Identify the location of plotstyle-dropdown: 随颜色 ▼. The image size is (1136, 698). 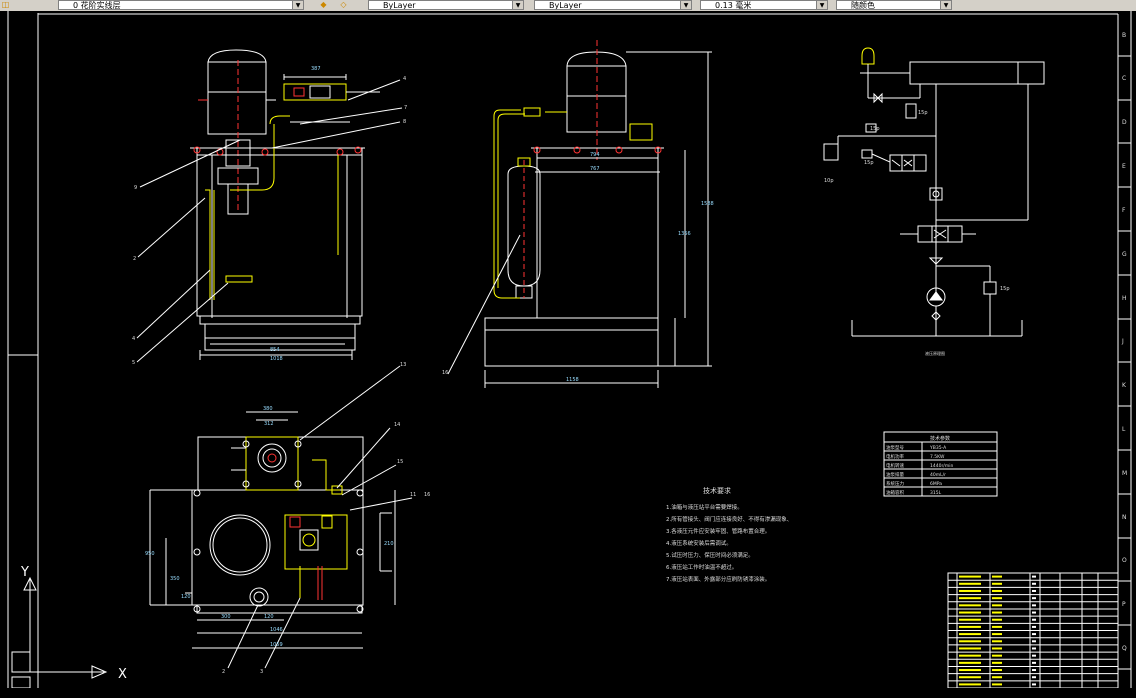
(894, 5).